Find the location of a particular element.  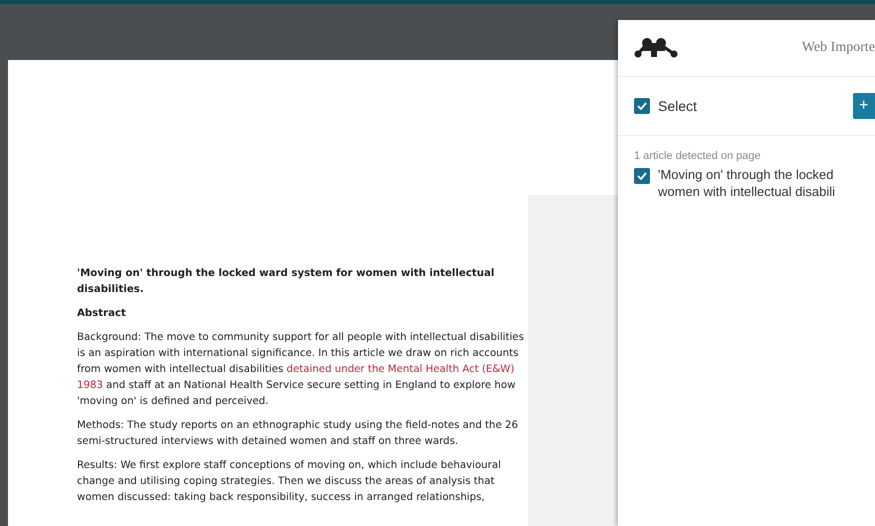

abstract-heading: Abstract is located at coordinates (102, 314).